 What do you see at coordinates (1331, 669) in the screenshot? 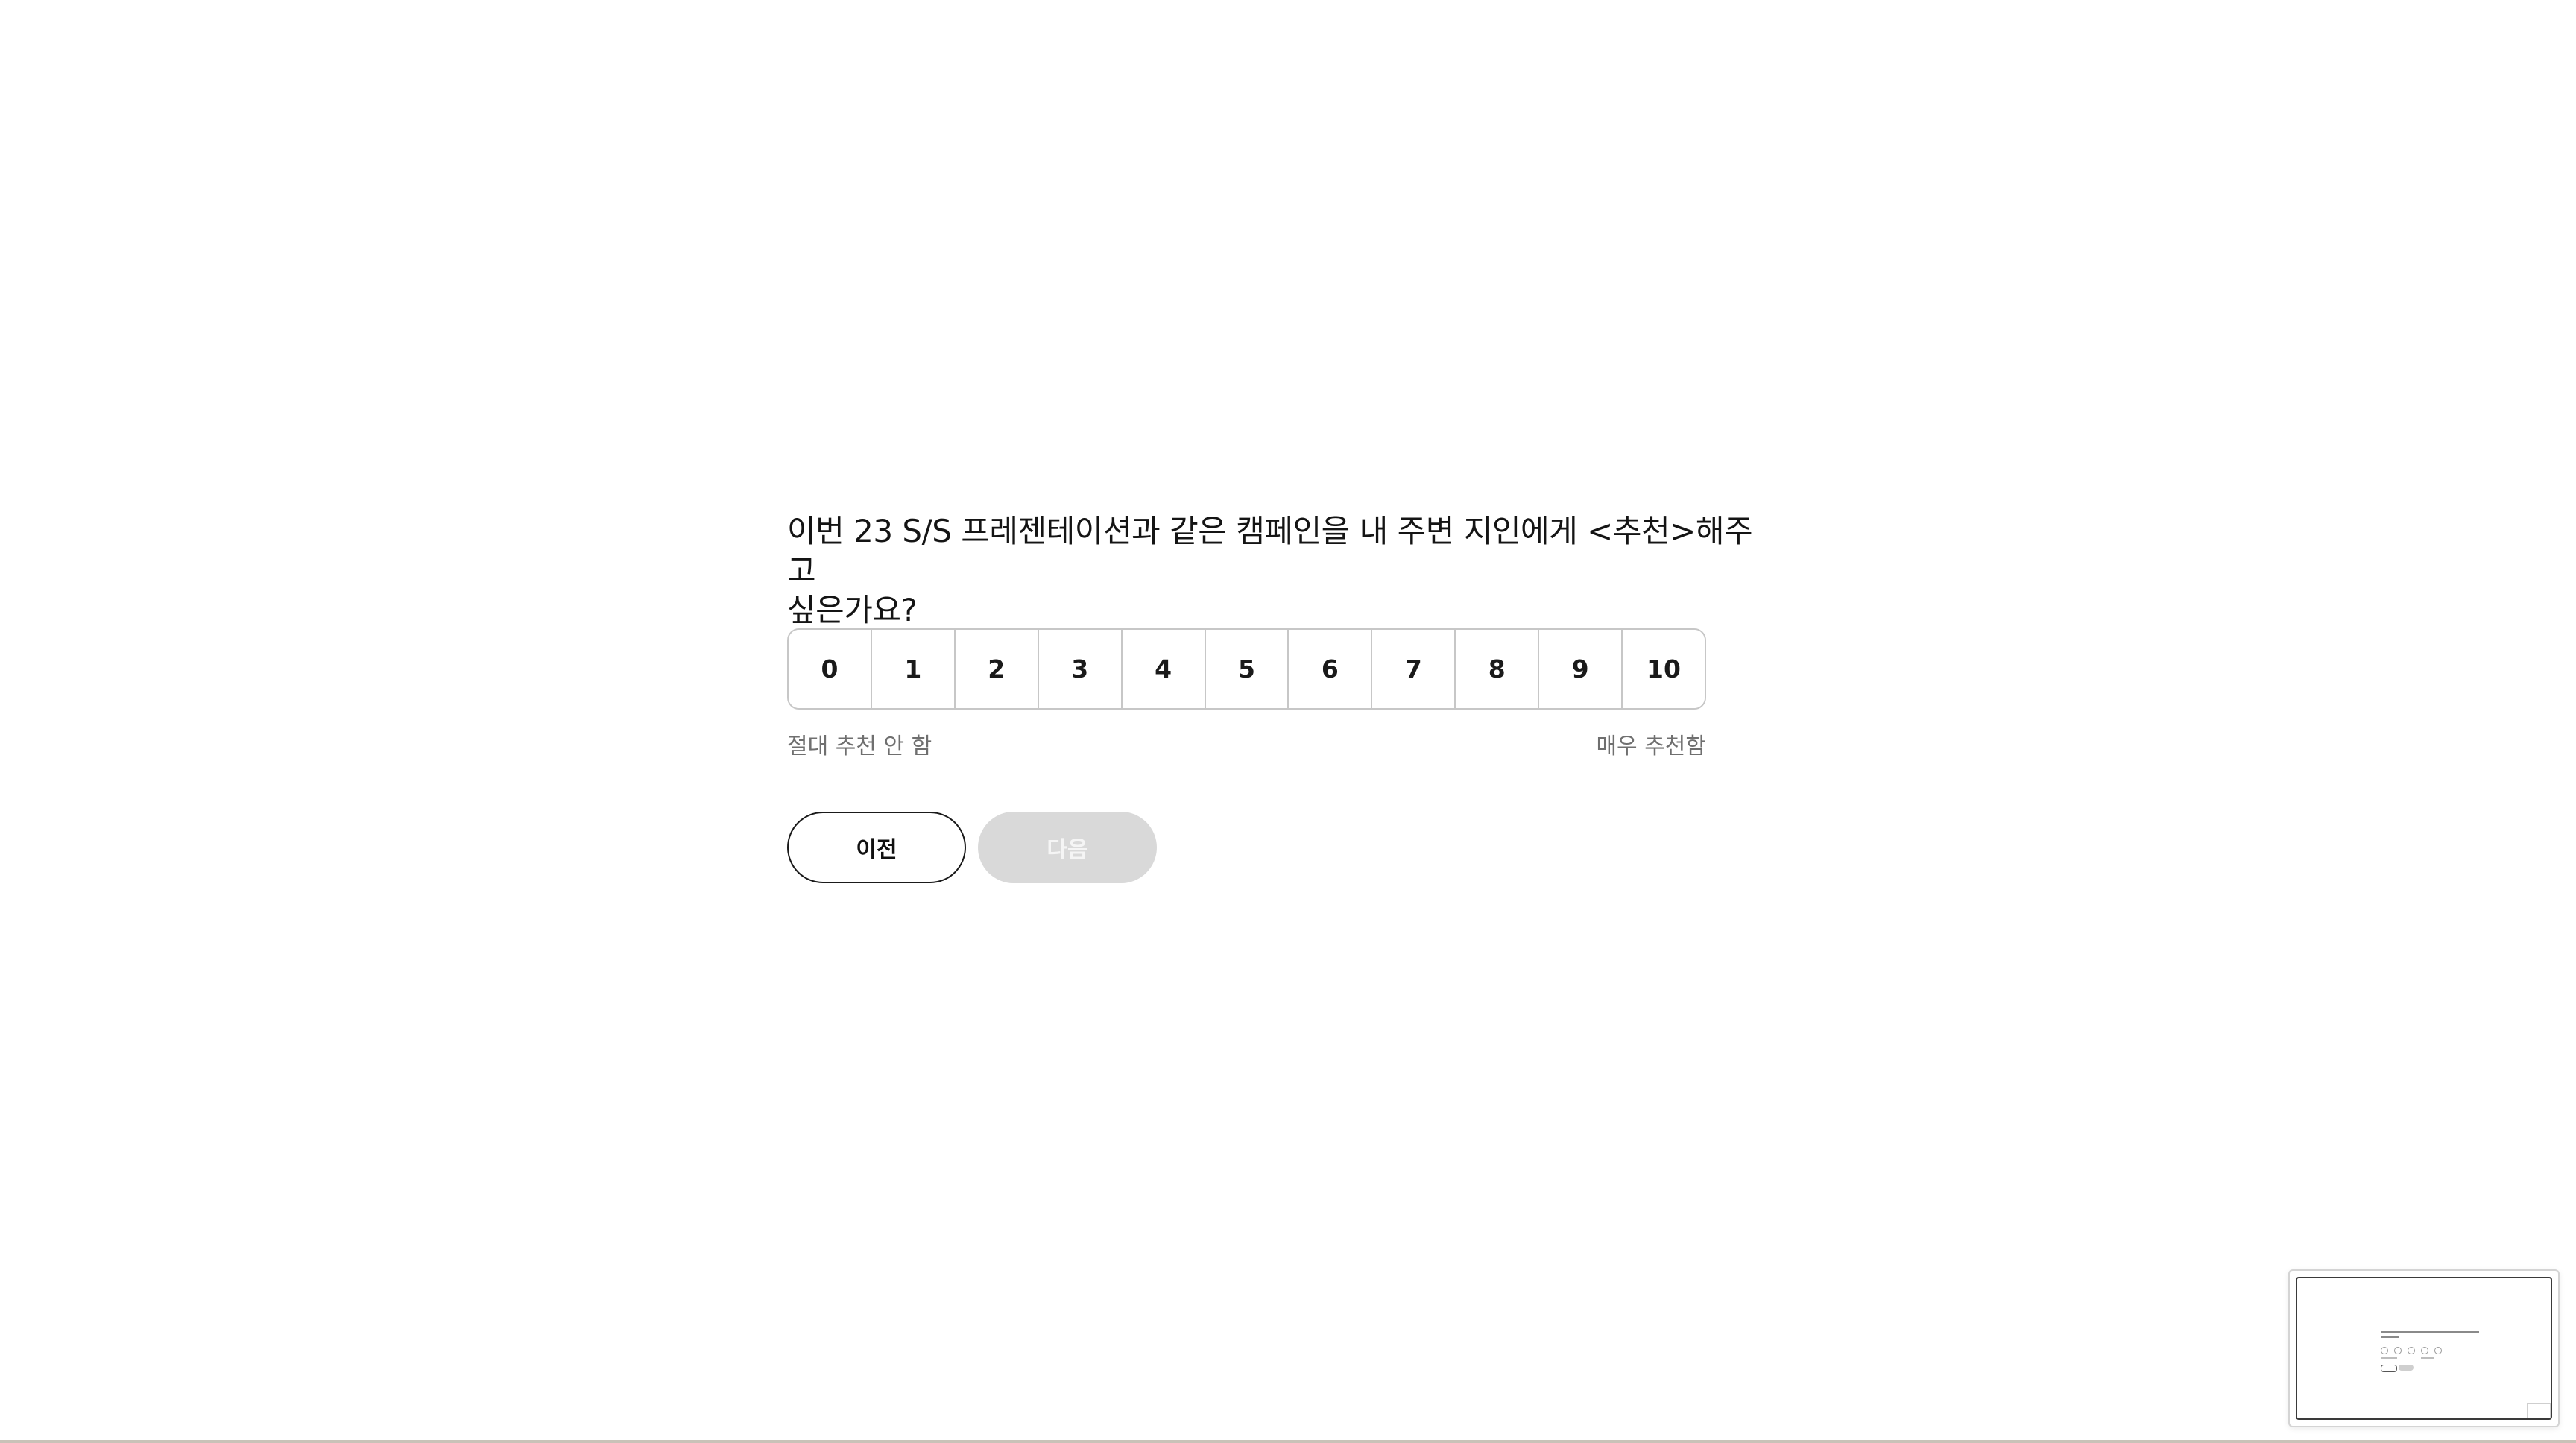
I see `rating-option-6: 6` at bounding box center [1331, 669].